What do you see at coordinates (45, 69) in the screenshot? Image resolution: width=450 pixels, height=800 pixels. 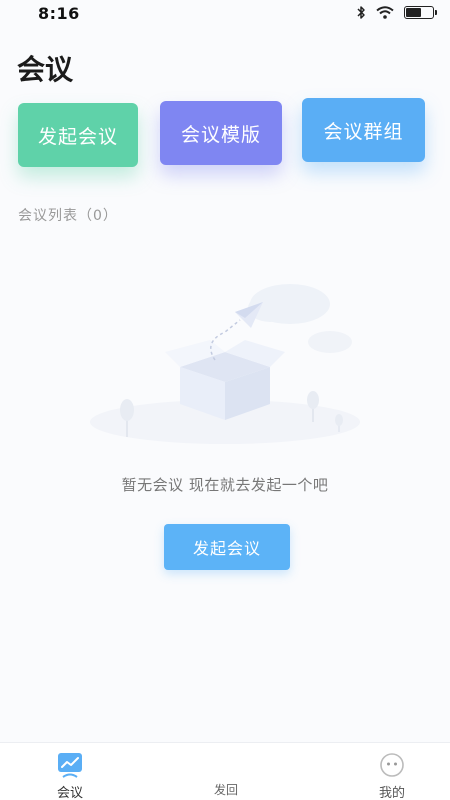 I see `page-title: 会议` at bounding box center [45, 69].